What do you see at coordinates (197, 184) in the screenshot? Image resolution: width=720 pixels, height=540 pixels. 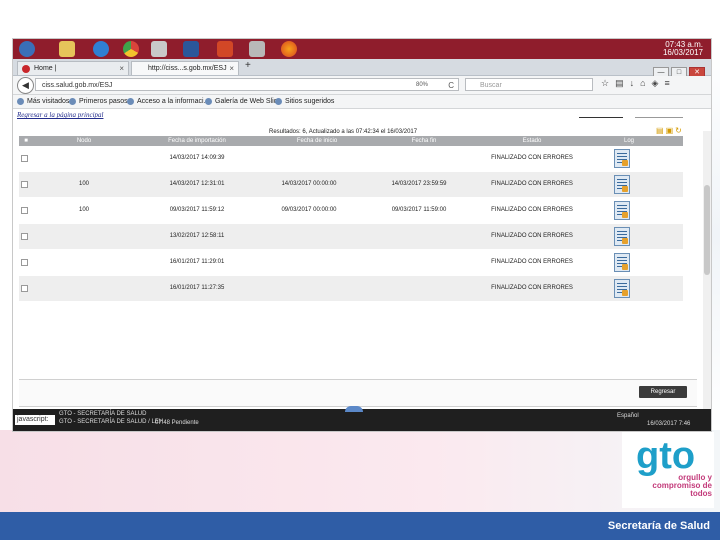 I see `cell-importacion: 14/03/2017 12:31:01` at bounding box center [197, 184].